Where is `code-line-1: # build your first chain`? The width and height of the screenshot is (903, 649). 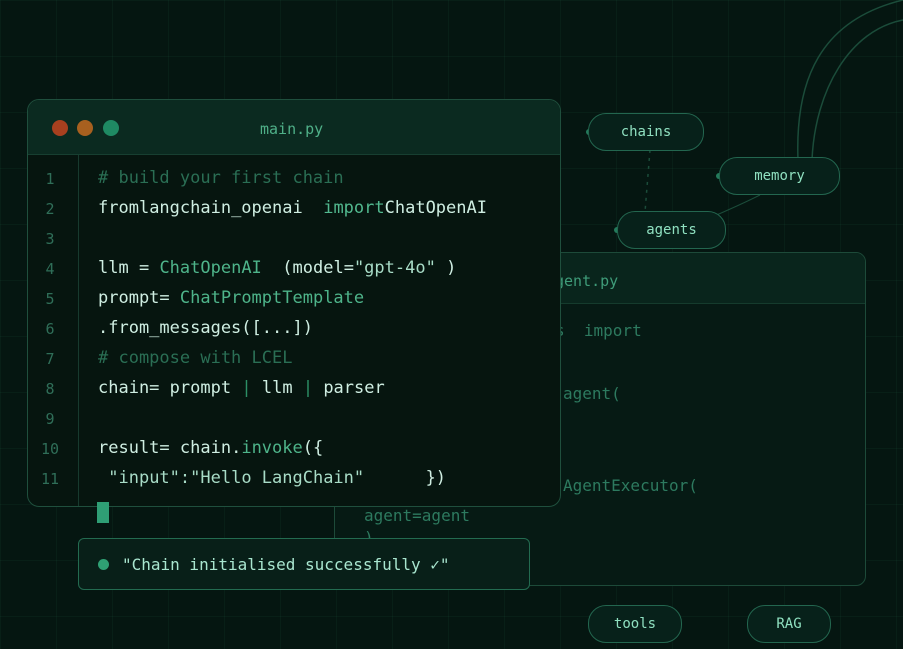 code-line-1: # build your first chain is located at coordinates (221, 178).